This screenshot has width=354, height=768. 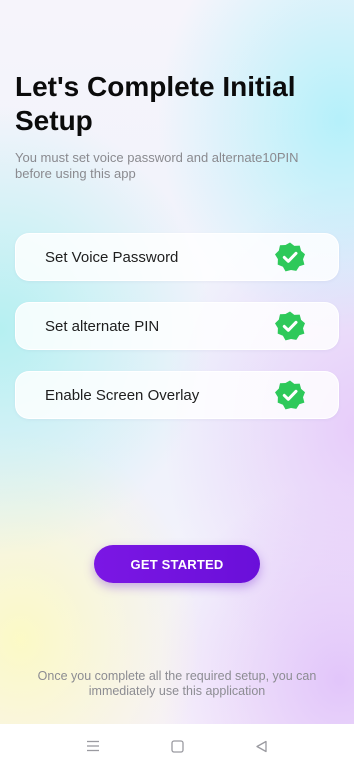 I want to click on home-square-icon, so click(x=177, y=746).